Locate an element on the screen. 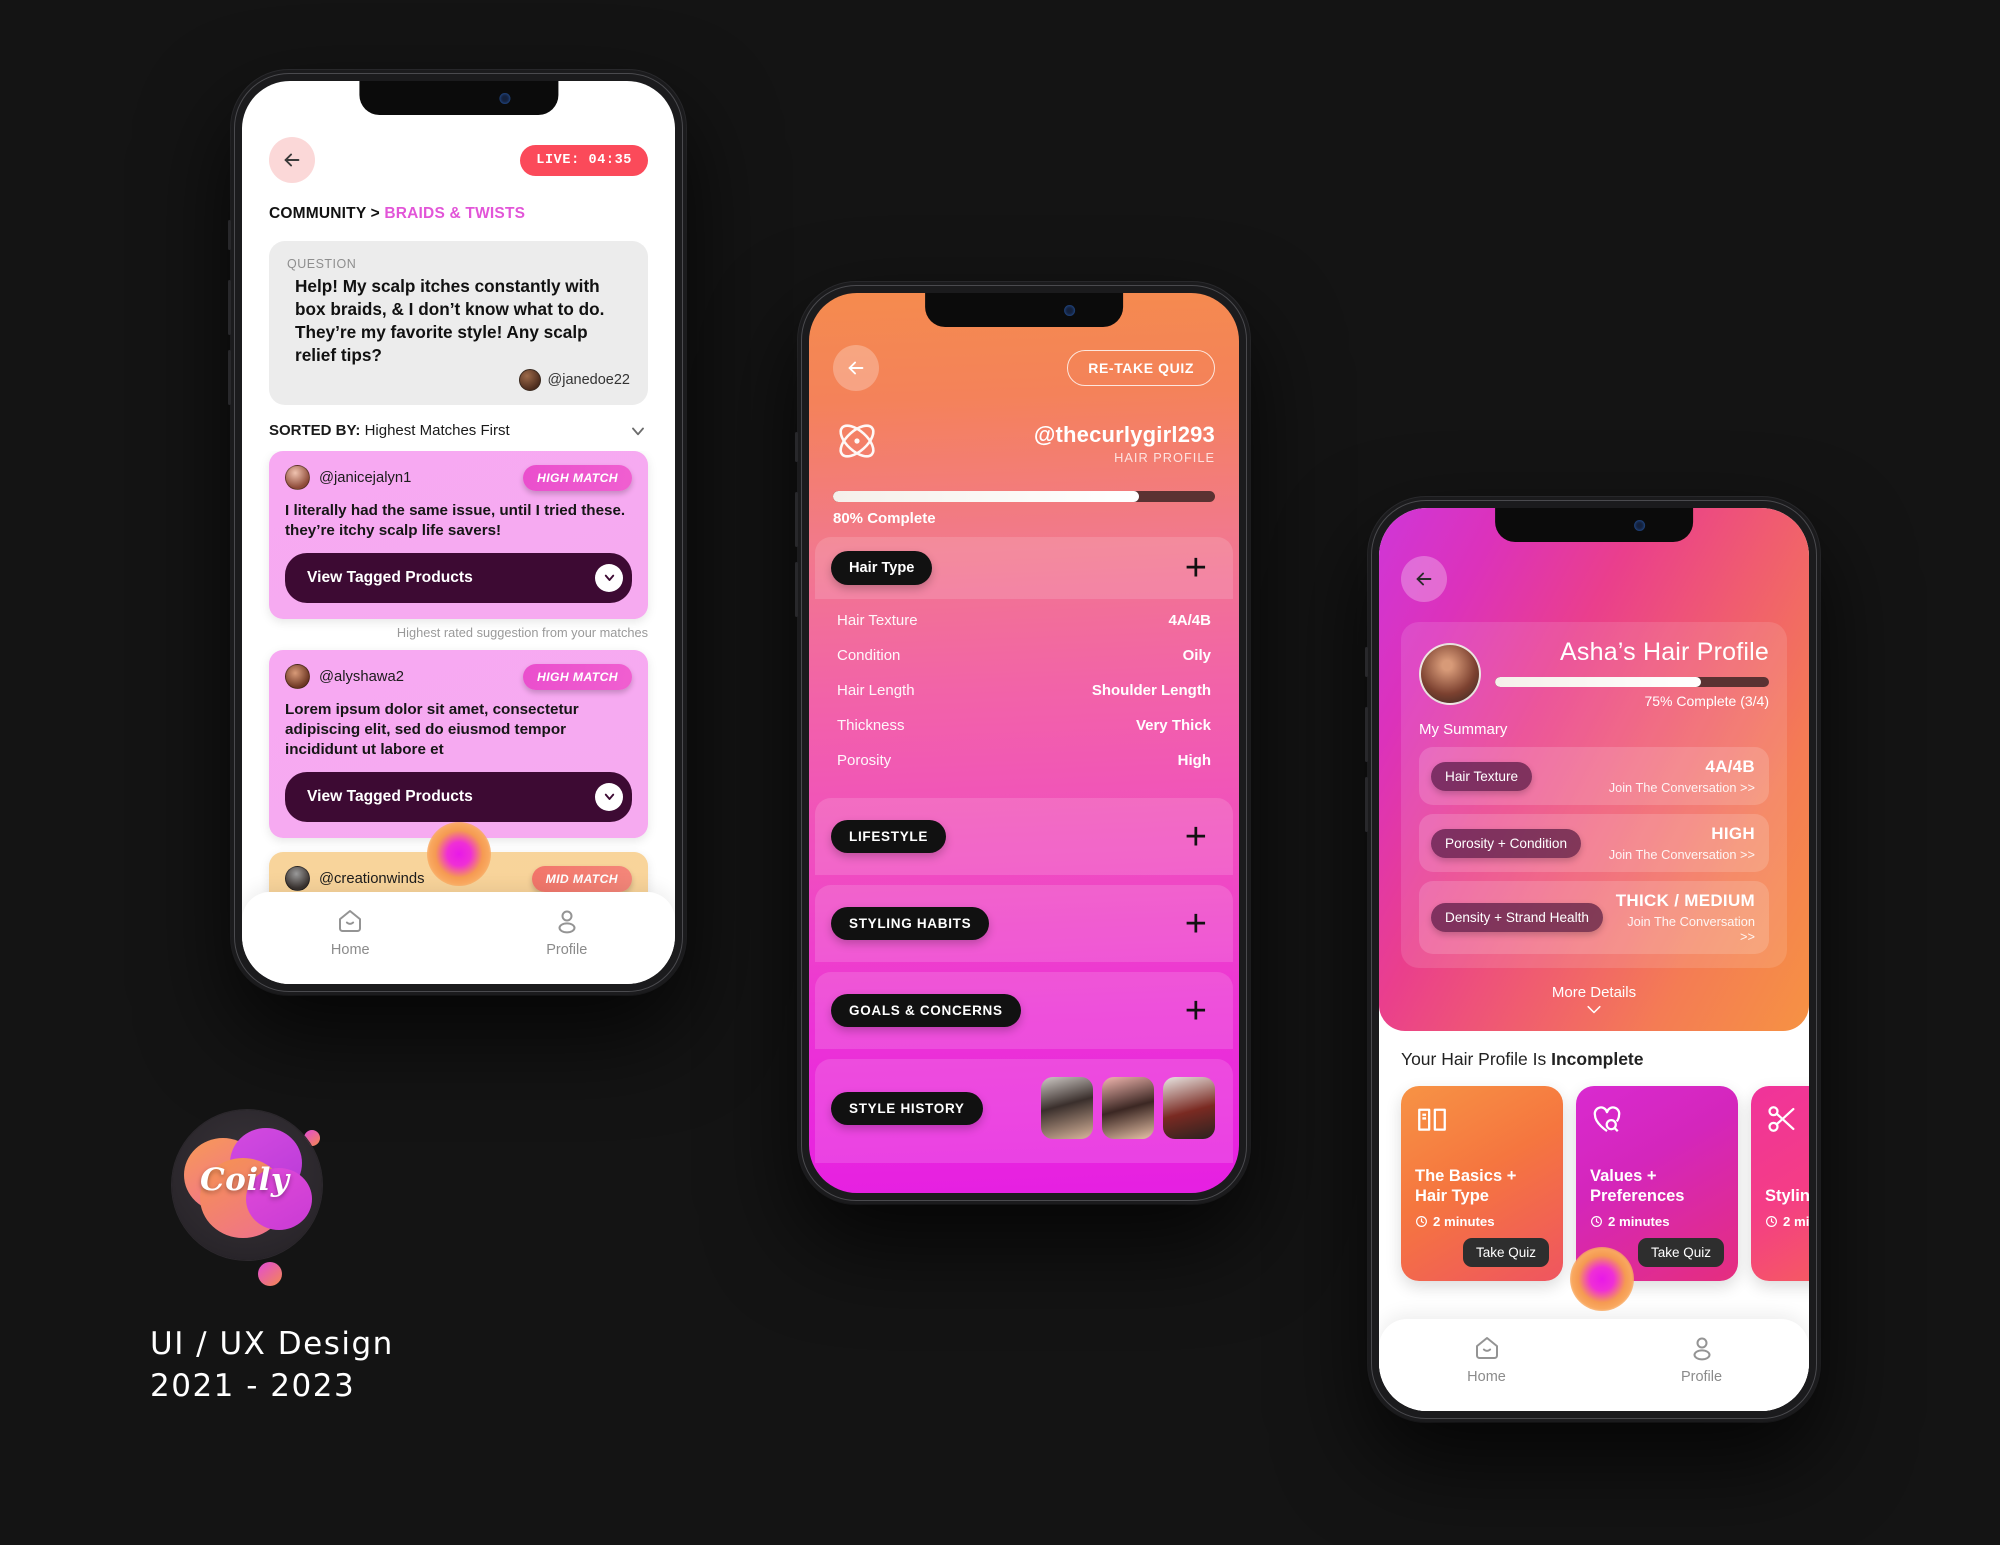  tab-profile-label: Profile is located at coordinates (567, 950).